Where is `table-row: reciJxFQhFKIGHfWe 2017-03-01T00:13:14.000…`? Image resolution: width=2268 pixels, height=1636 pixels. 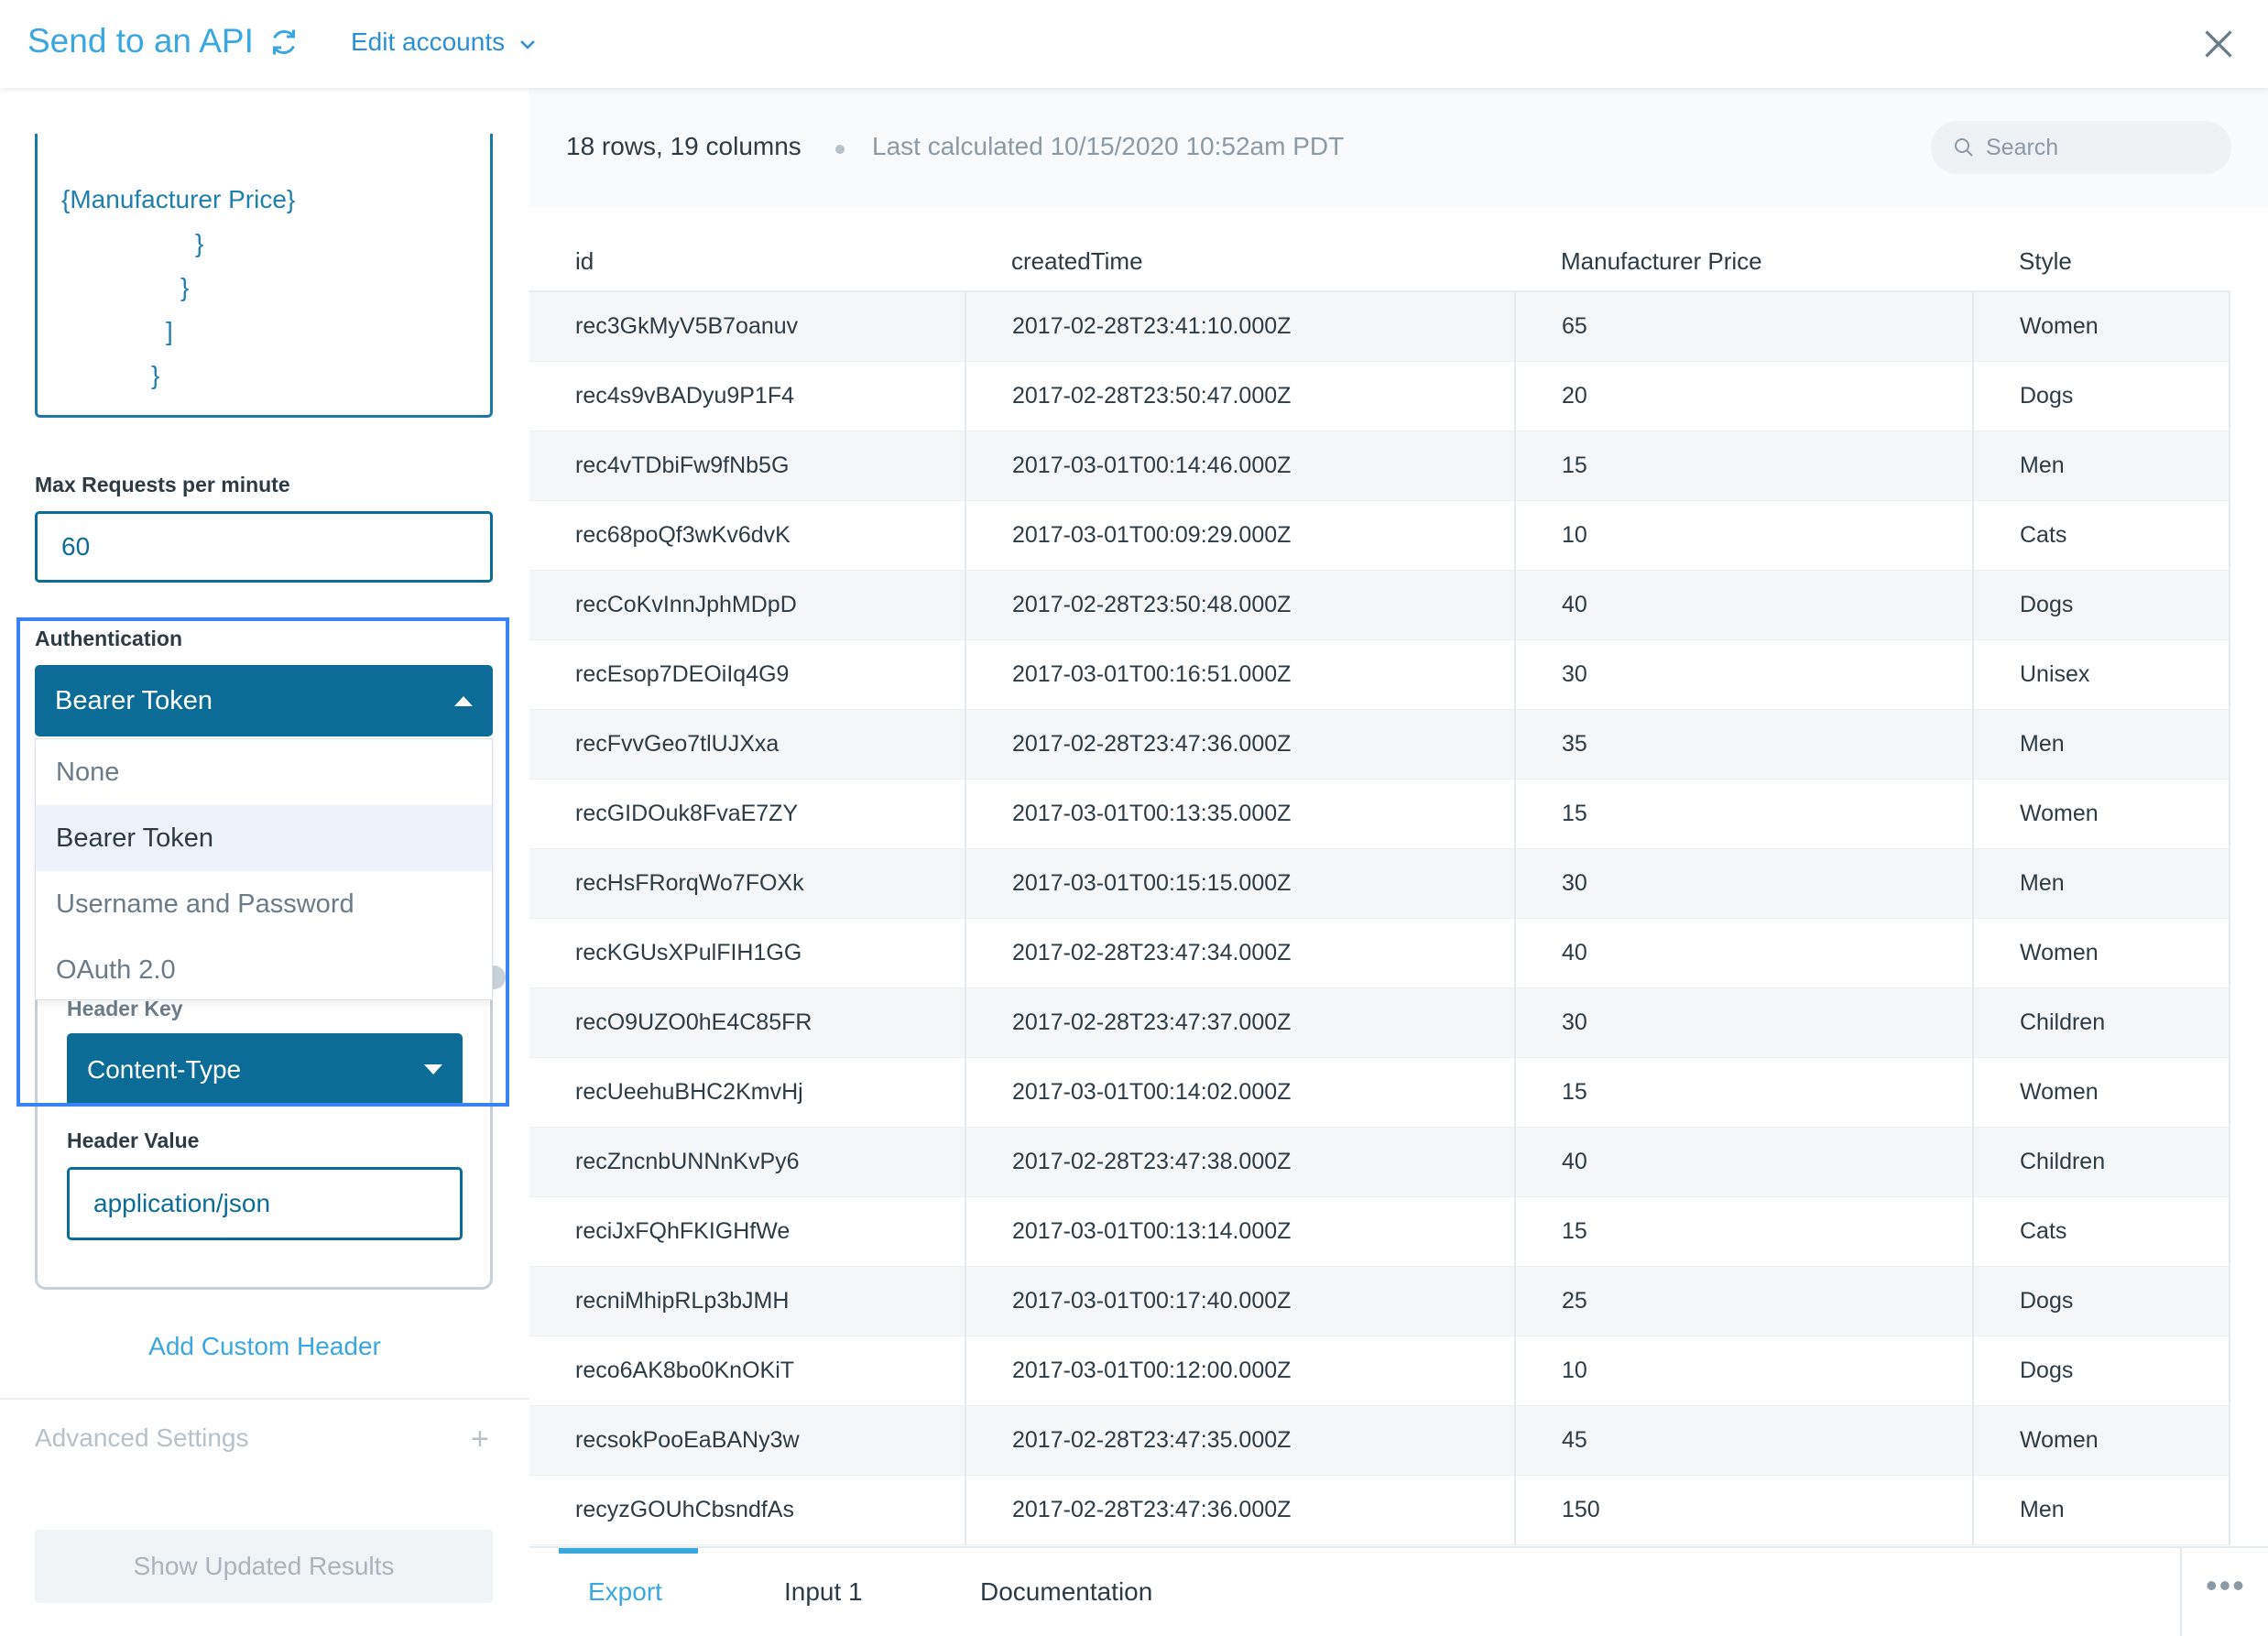 table-row: reciJxFQhFKIGHfWe 2017-03-01T00:13:14.000… is located at coordinates (1379, 1231).